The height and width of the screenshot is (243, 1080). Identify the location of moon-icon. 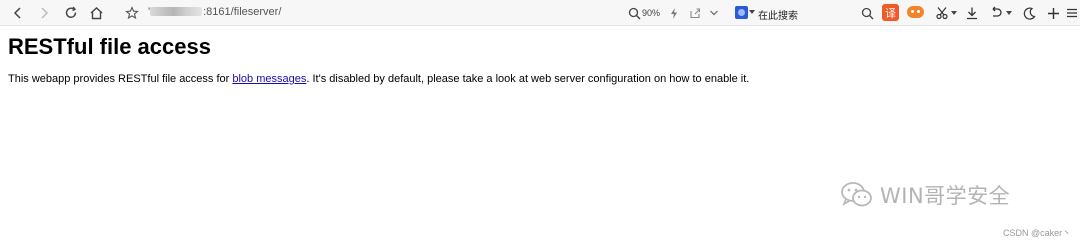
(1029, 13).